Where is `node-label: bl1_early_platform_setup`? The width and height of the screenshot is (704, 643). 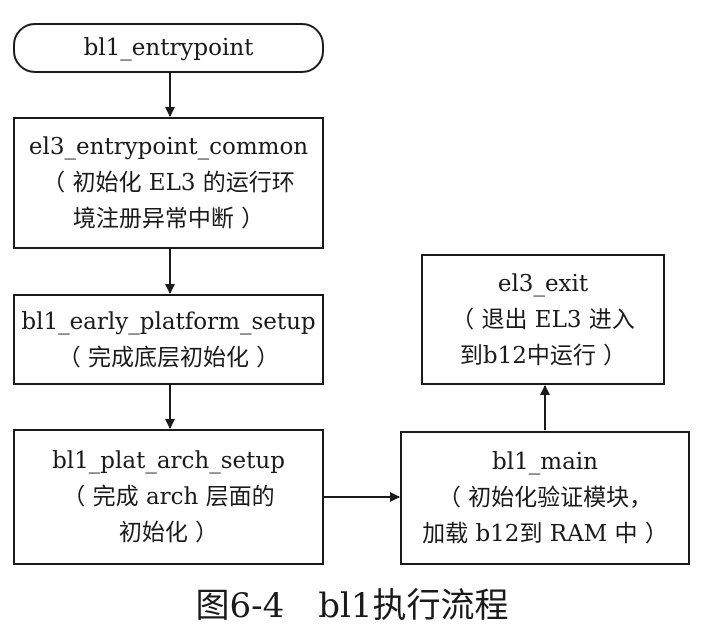
node-label: bl1_early_platform_setup is located at coordinates (168, 321).